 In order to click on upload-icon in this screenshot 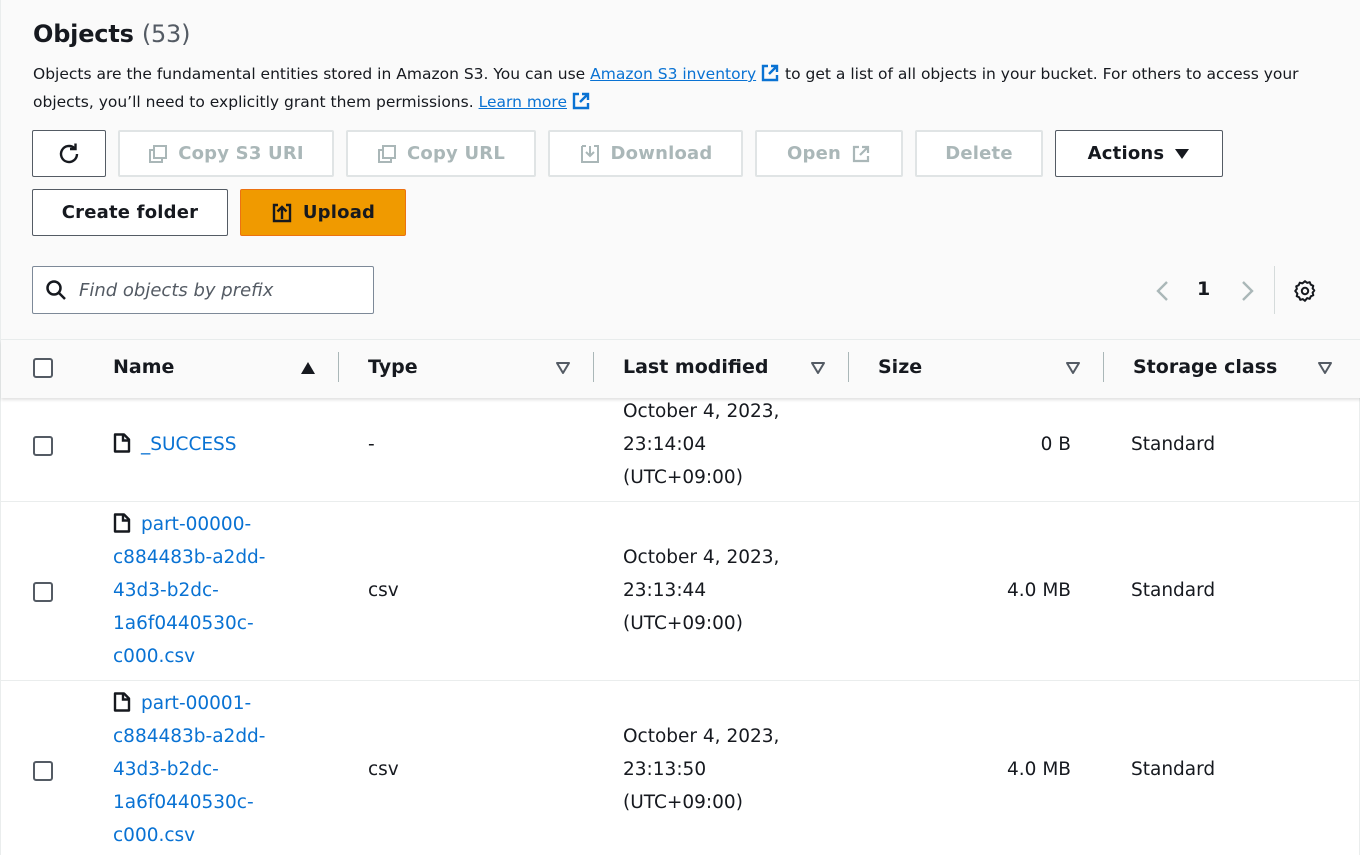, I will do `click(282, 212)`.